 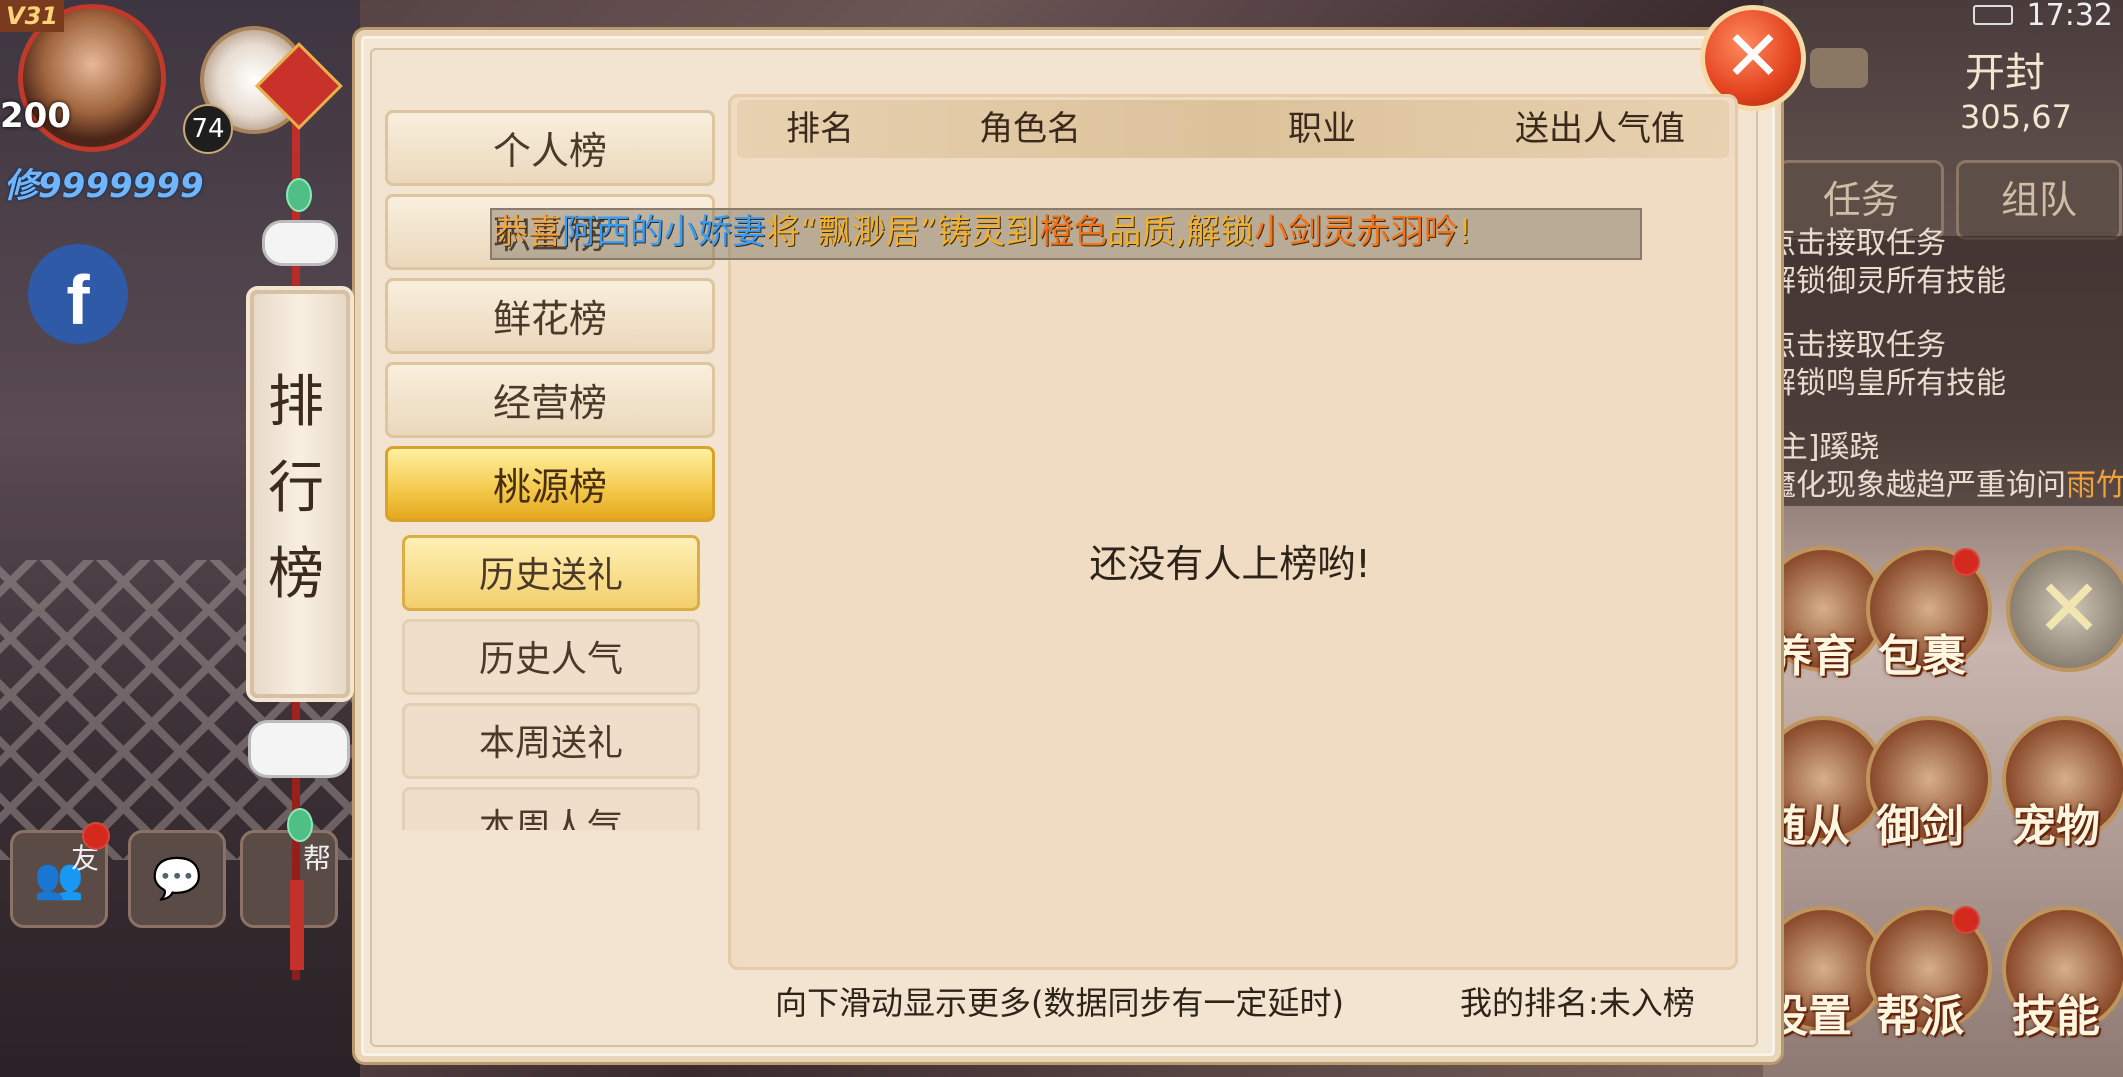 I want to click on col-popularity: 送出人气值, so click(x=1600, y=129).